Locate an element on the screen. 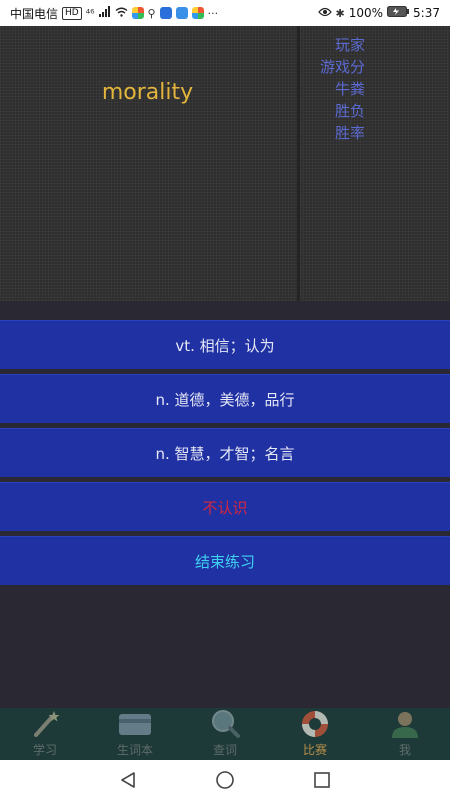 This screenshot has width=450, height=800. unknown-button: 不认识 is located at coordinates (225, 506).